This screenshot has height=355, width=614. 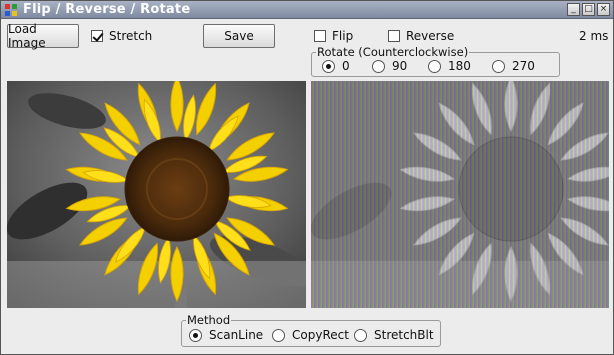 I want to click on close-button: ×, so click(x=603, y=9).